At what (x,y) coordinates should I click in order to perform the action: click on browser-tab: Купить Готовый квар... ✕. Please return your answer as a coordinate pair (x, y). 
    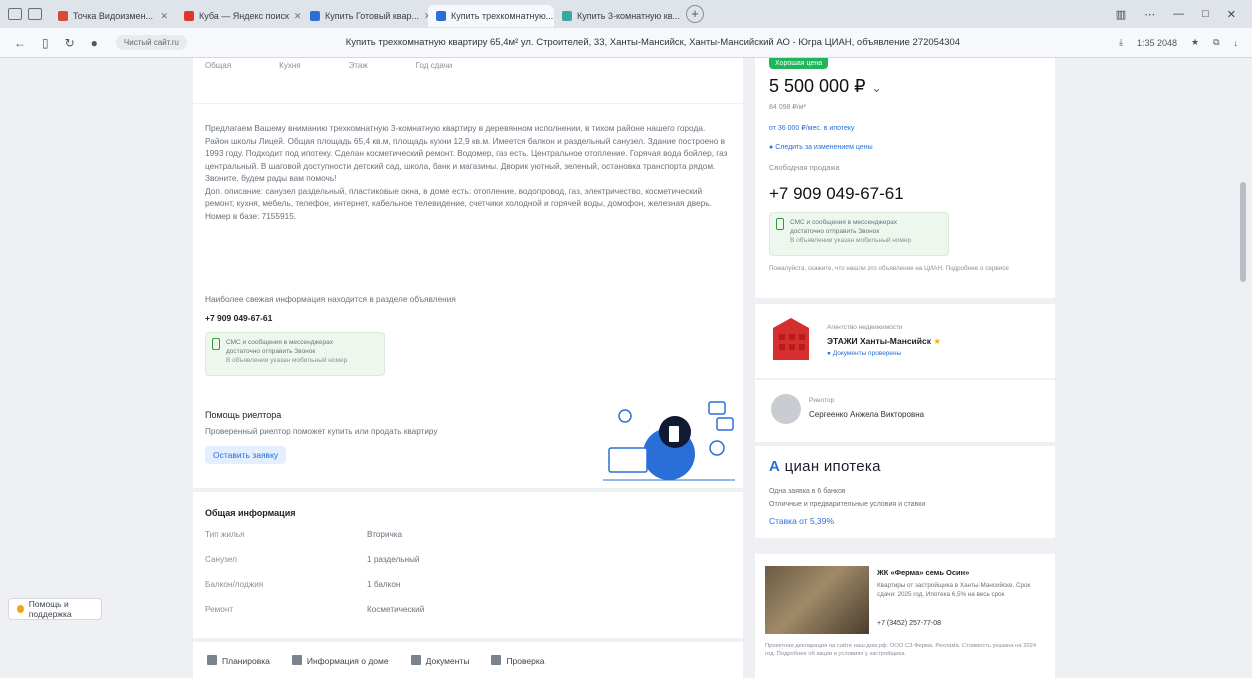
    Looking at the image, I should click on (365, 16).